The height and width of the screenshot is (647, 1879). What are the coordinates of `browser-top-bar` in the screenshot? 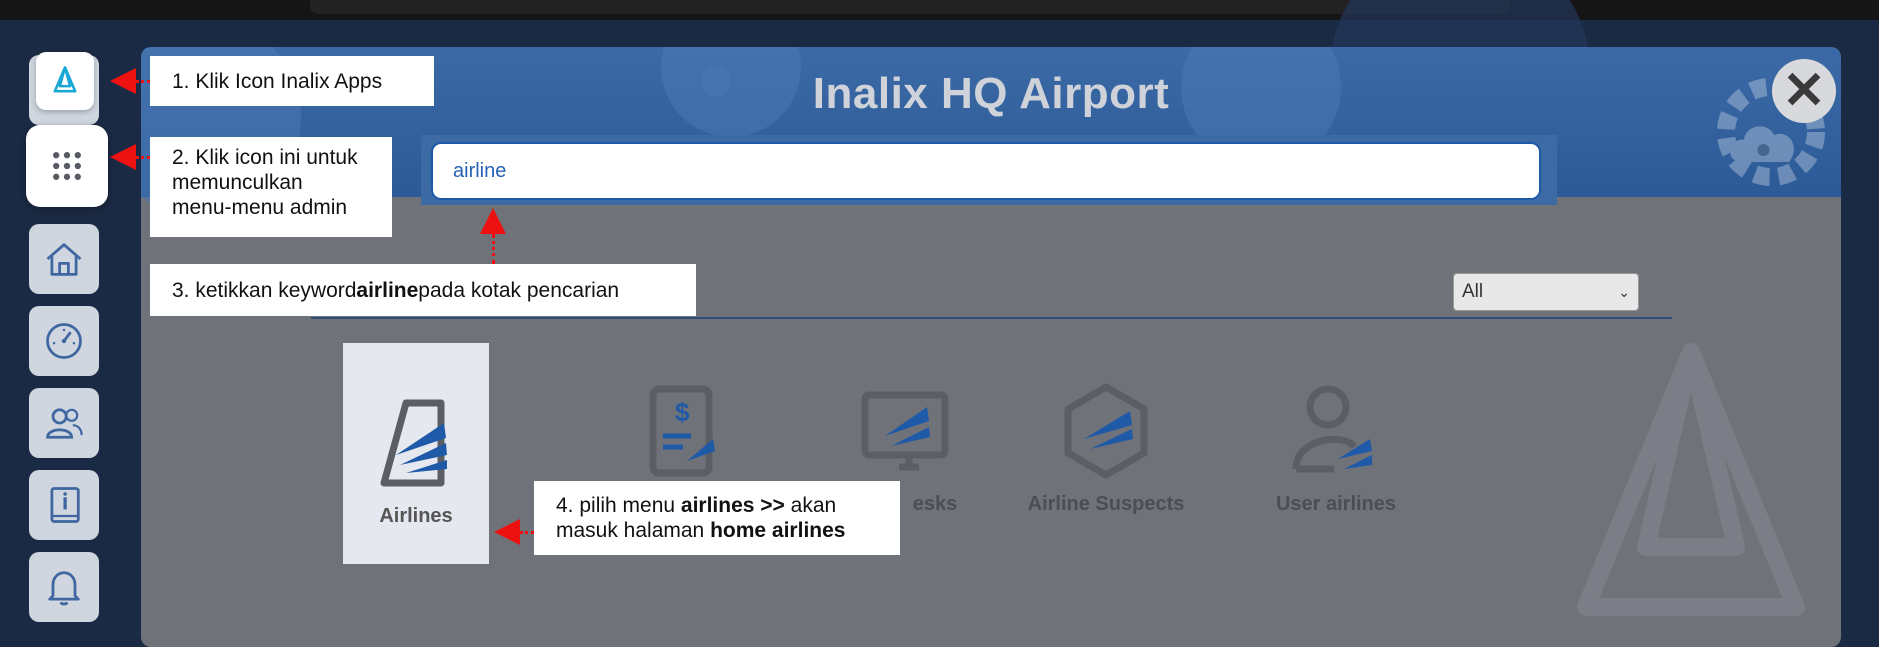 It's located at (939, 10).